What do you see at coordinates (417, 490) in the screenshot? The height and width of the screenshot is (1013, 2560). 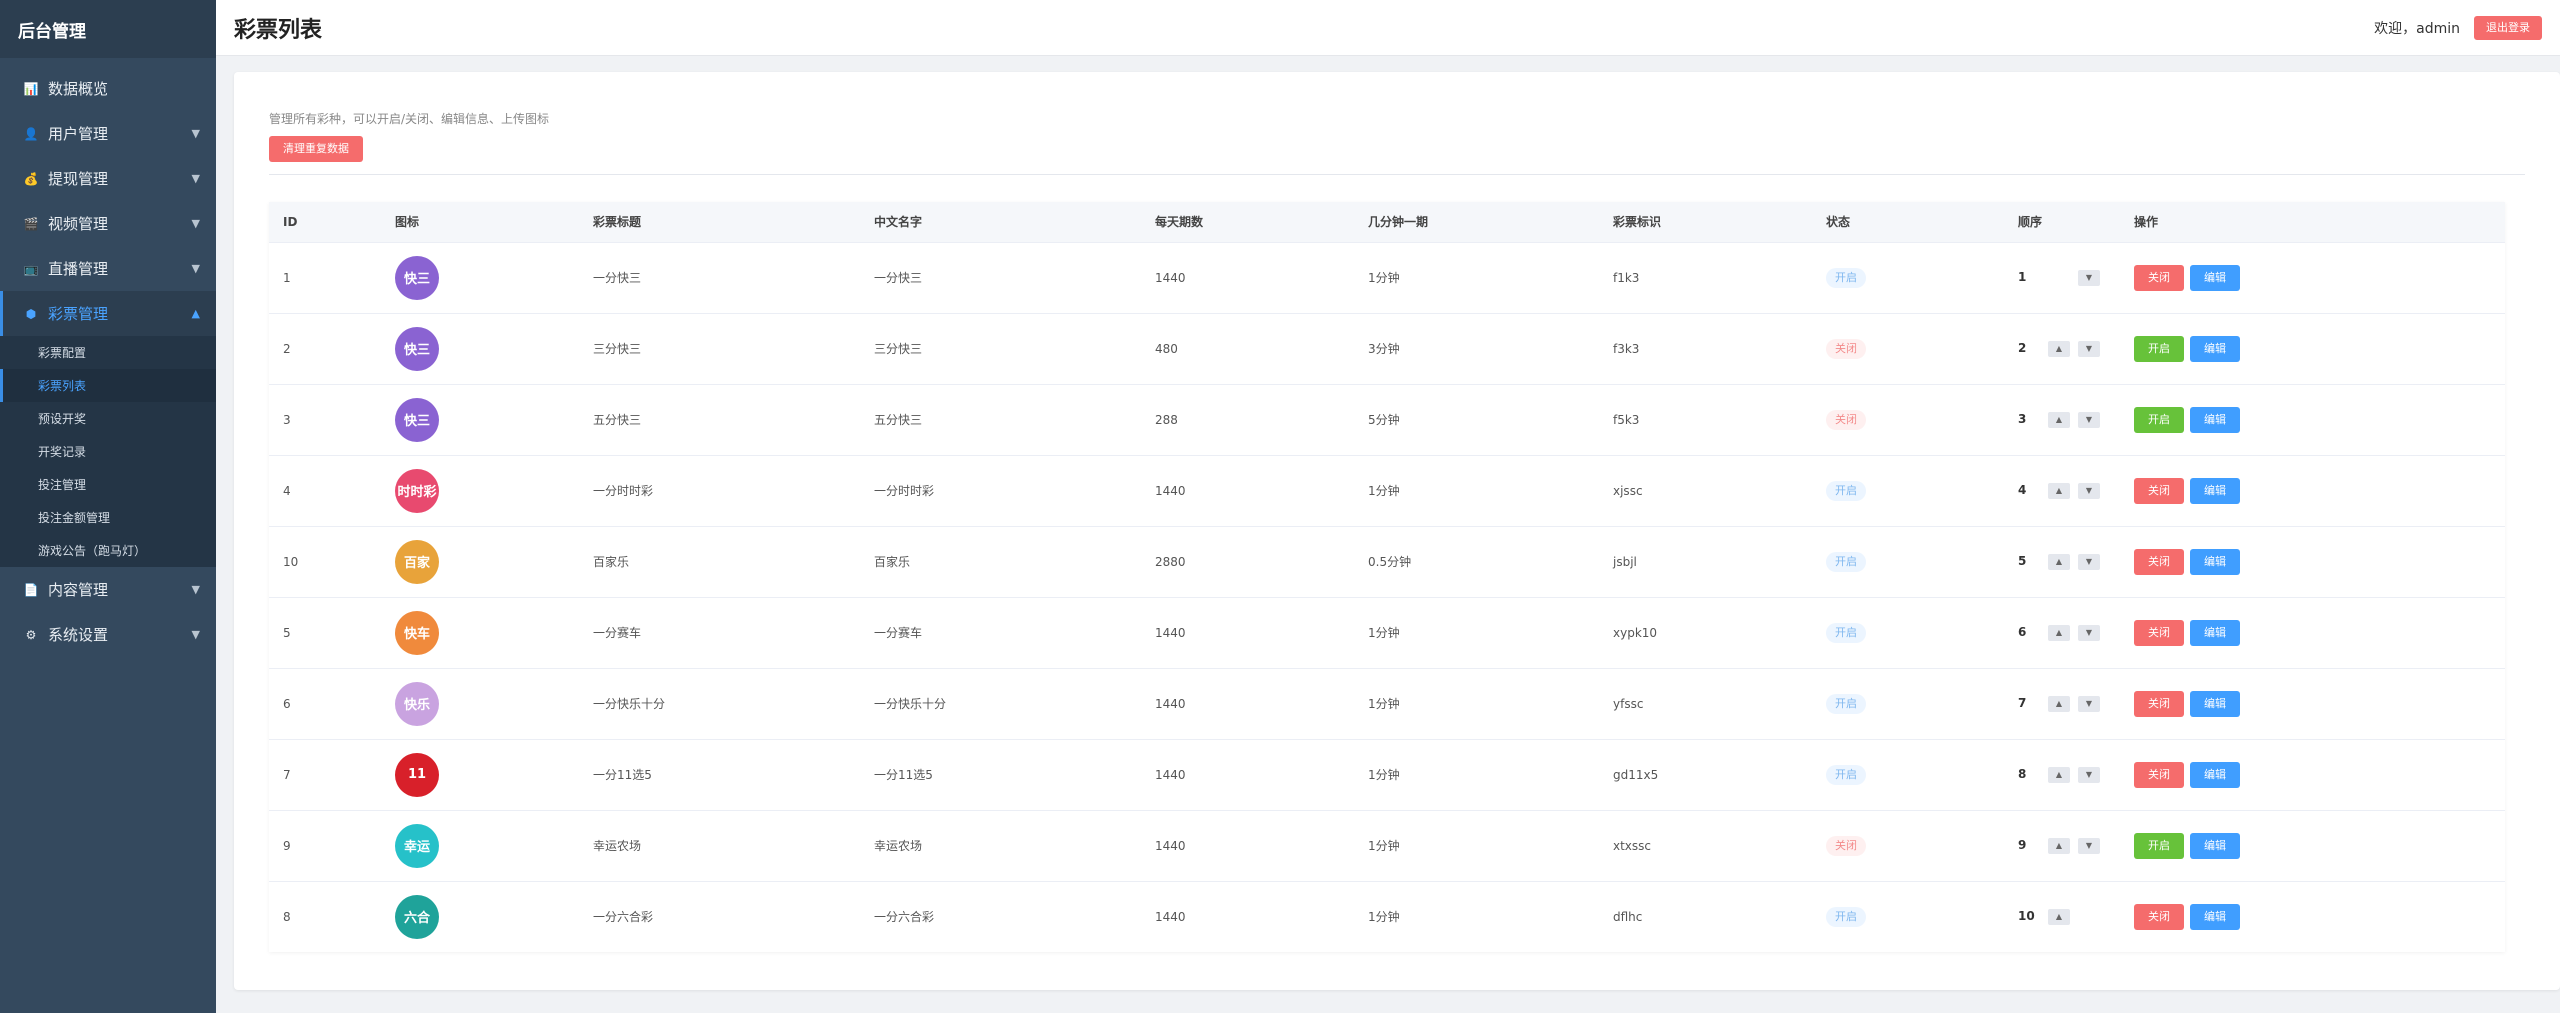 I see `lottery-logo-icon: 时时彩` at bounding box center [417, 490].